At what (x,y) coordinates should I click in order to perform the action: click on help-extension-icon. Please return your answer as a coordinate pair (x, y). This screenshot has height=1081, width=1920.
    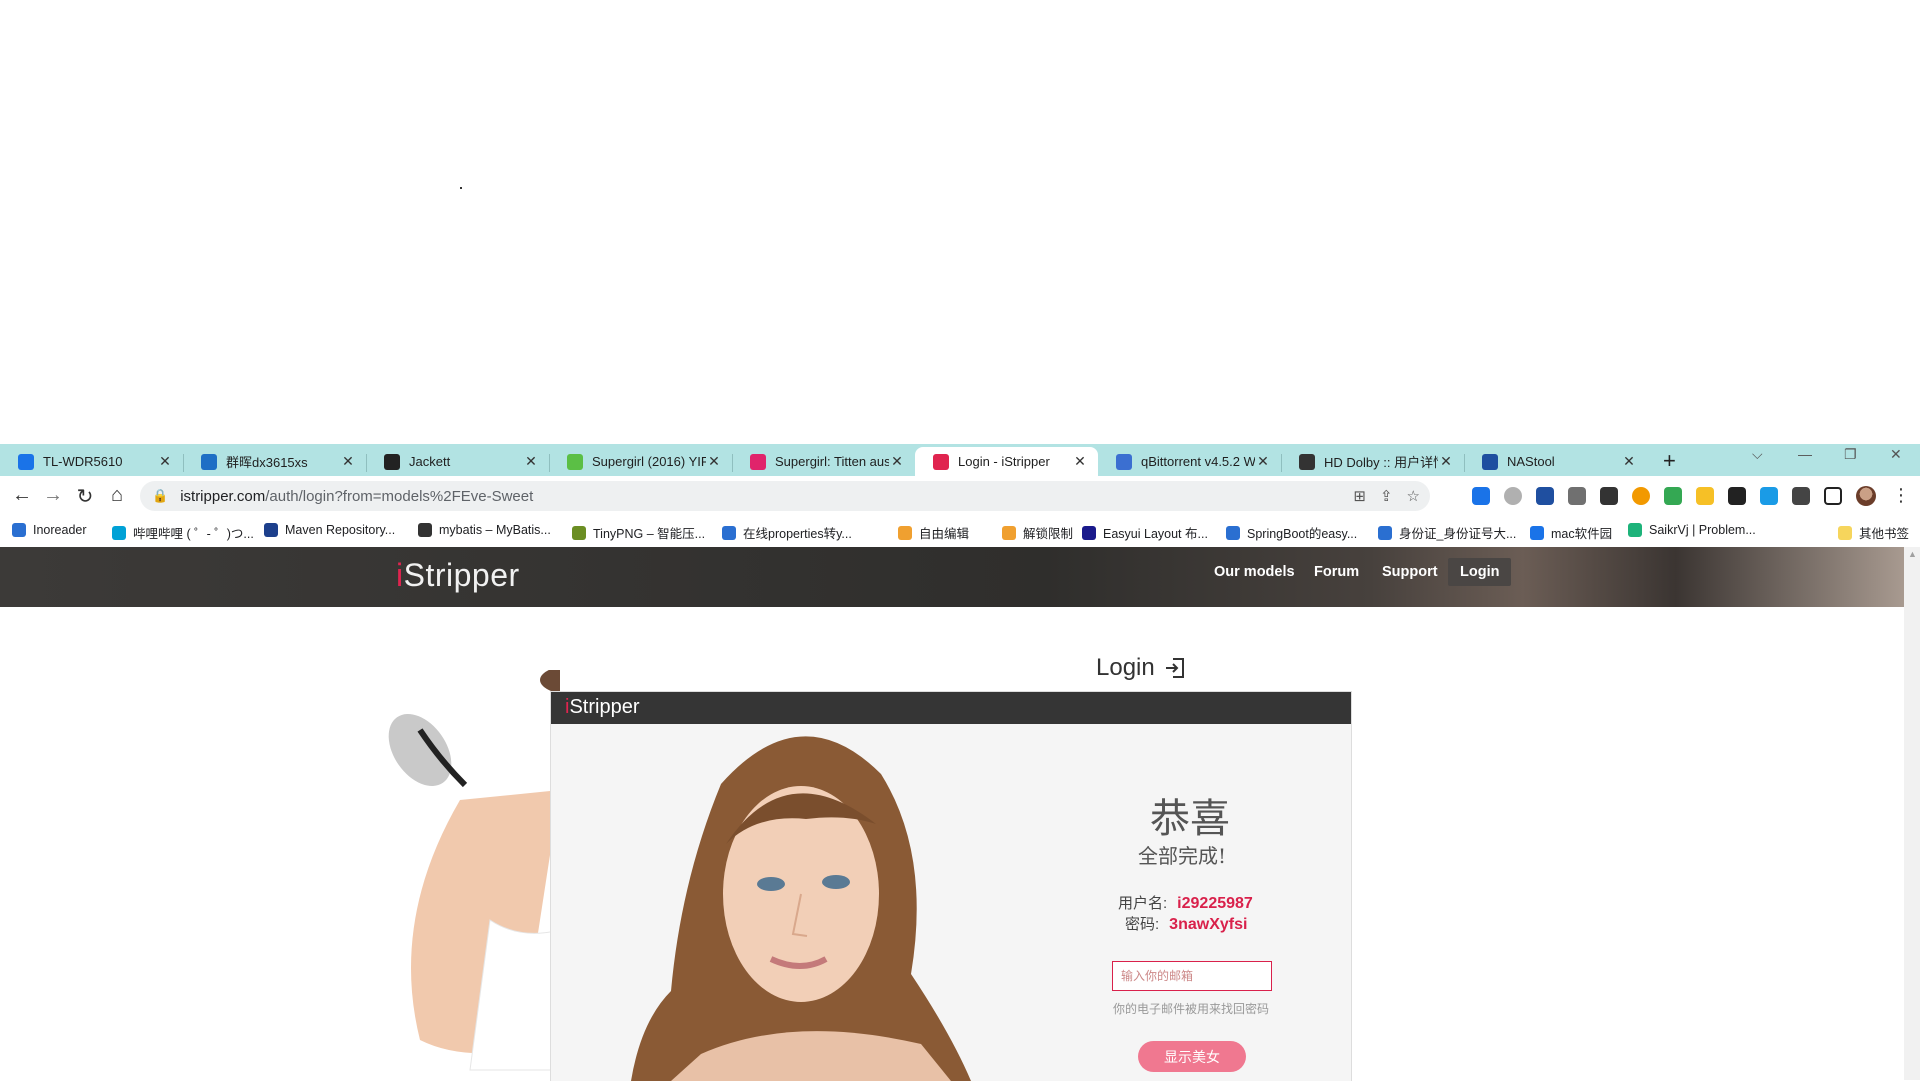
    Looking at the image, I should click on (1481, 496).